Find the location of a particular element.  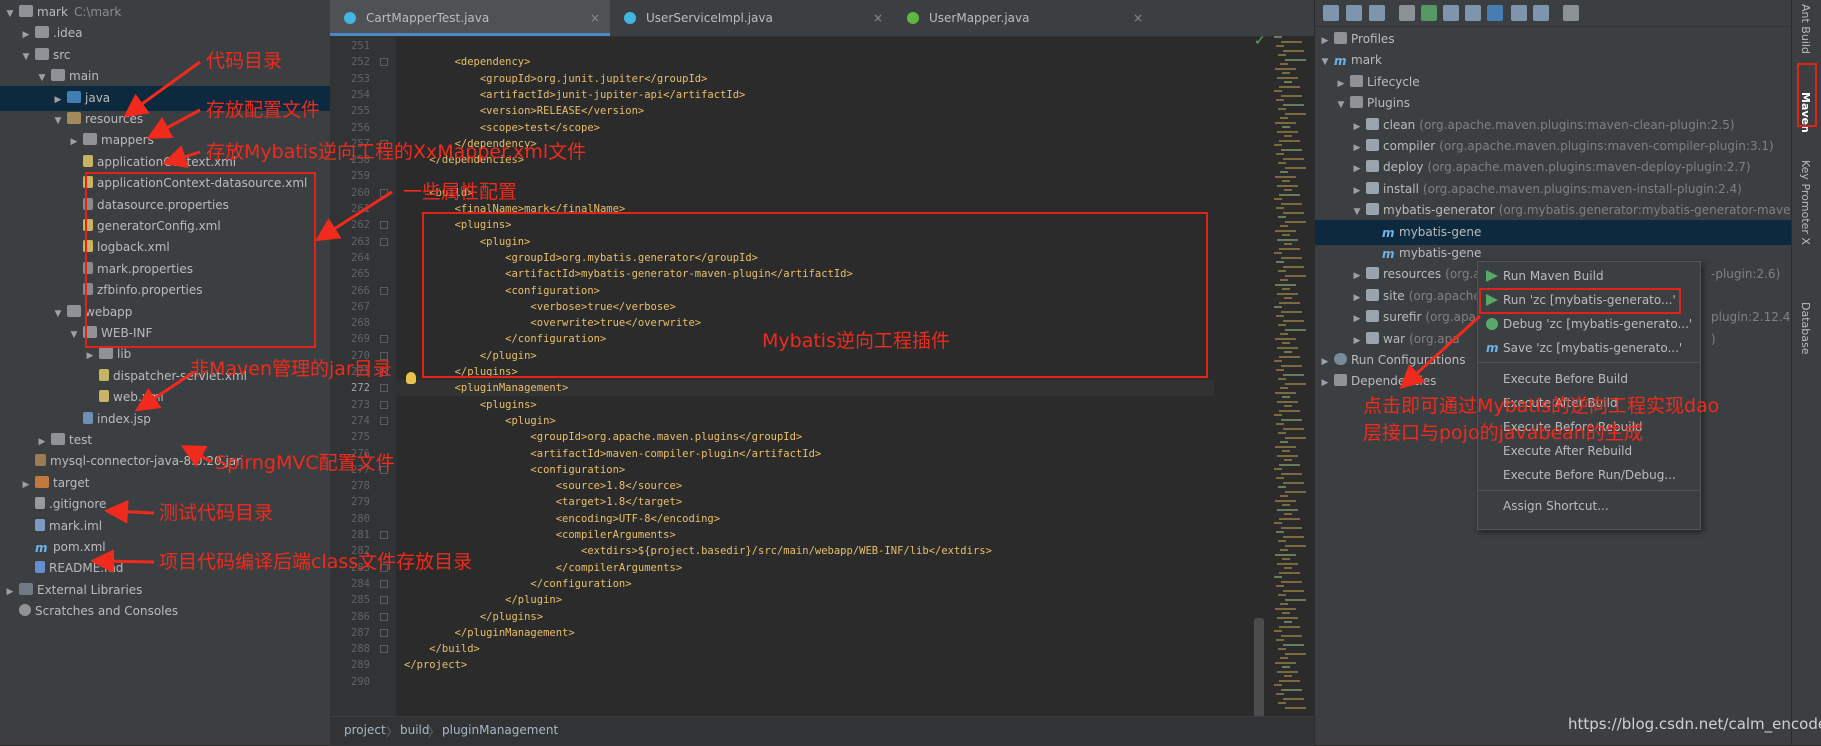

skip-tests-icon is located at coordinates (1473, 13).